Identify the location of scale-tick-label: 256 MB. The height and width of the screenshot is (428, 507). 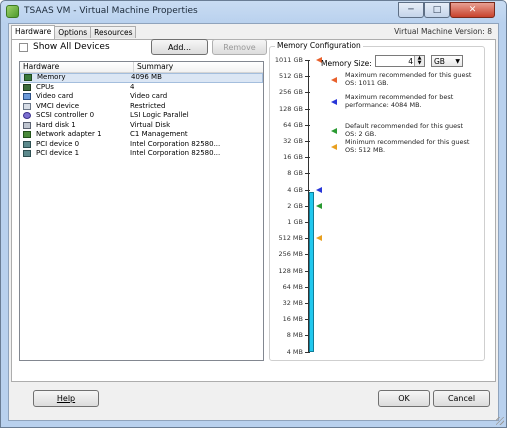
(290, 254).